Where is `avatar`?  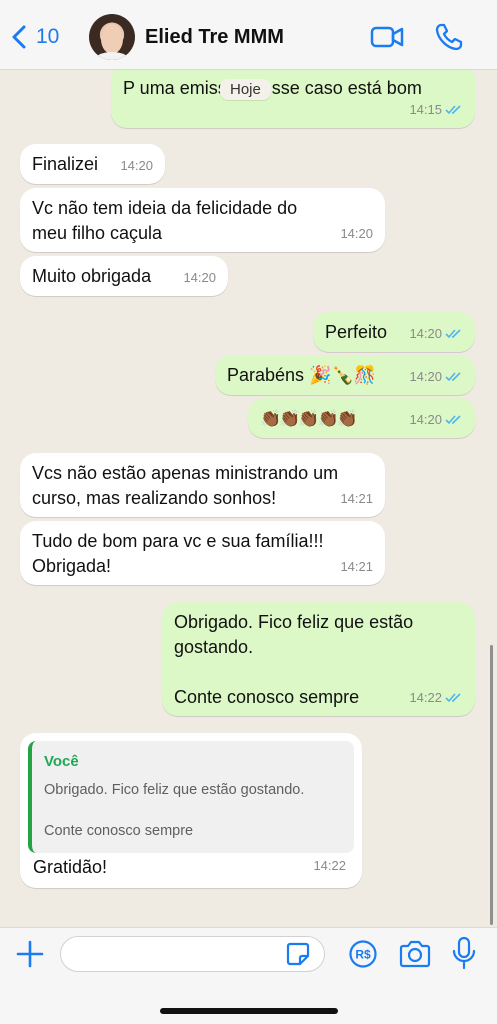
avatar is located at coordinates (112, 37).